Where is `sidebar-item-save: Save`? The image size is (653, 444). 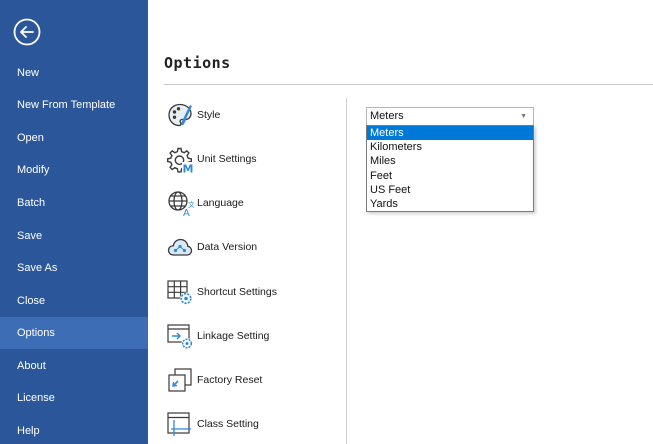 sidebar-item-save: Save is located at coordinates (74, 236).